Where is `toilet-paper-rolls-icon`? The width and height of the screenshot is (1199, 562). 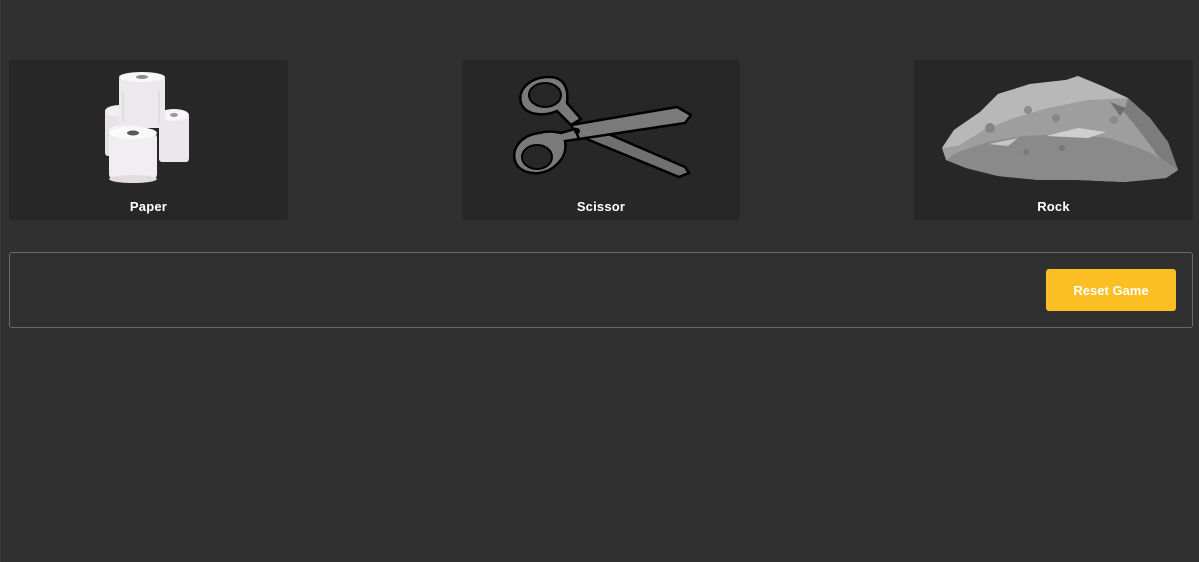
toilet-paper-rolls-icon is located at coordinates (148, 127).